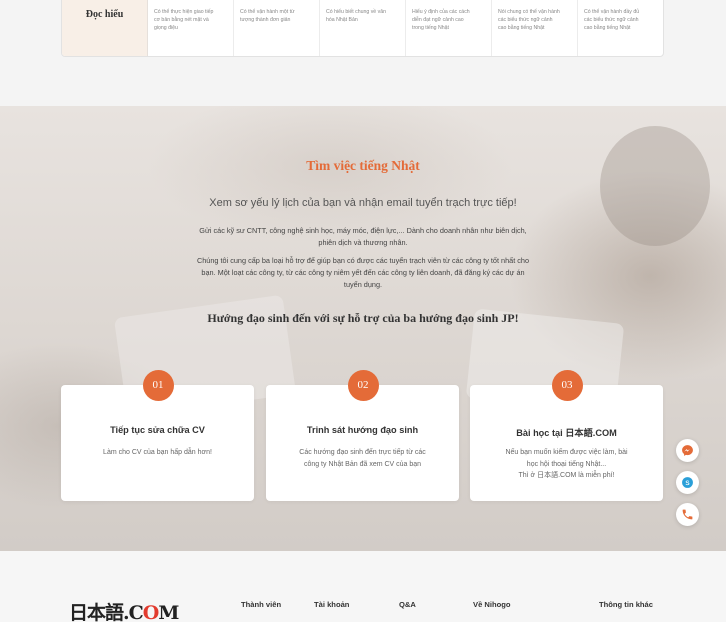  I want to click on logo-text: M, so click(168, 612).